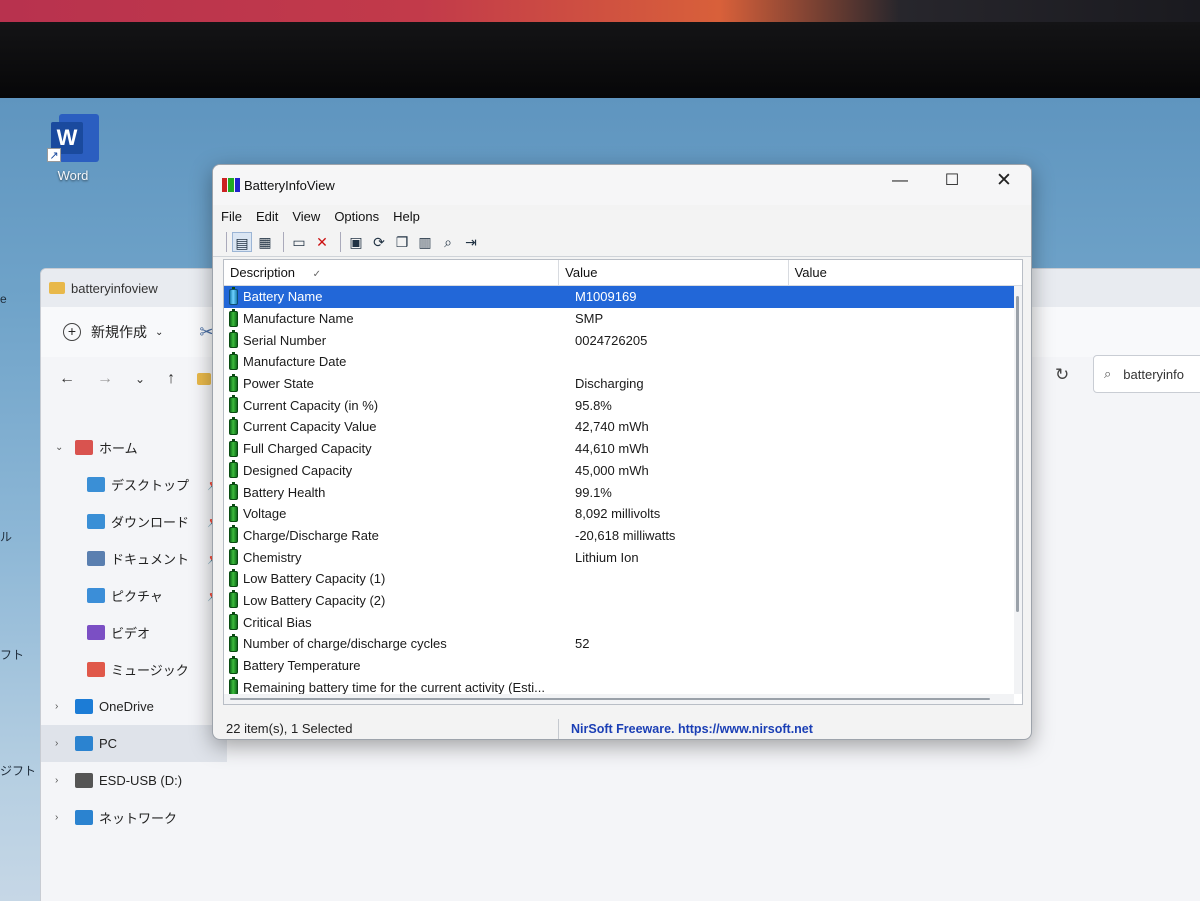  I want to click on sidebar-item: デスクトップ📌, so click(134, 484).